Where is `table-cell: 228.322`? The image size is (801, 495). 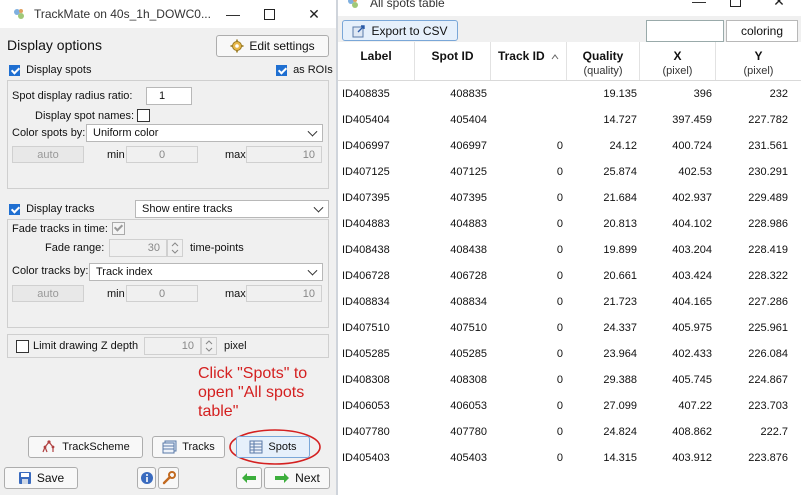 table-cell: 228.322 is located at coordinates (768, 276).